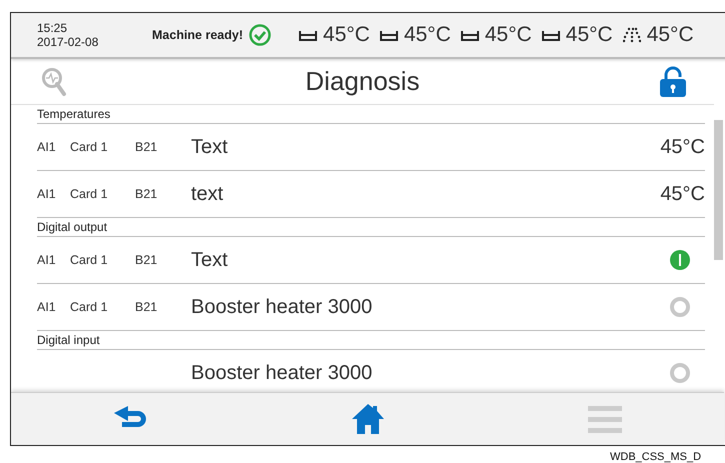  What do you see at coordinates (673, 82) in the screenshot?
I see `lock-open-icon` at bounding box center [673, 82].